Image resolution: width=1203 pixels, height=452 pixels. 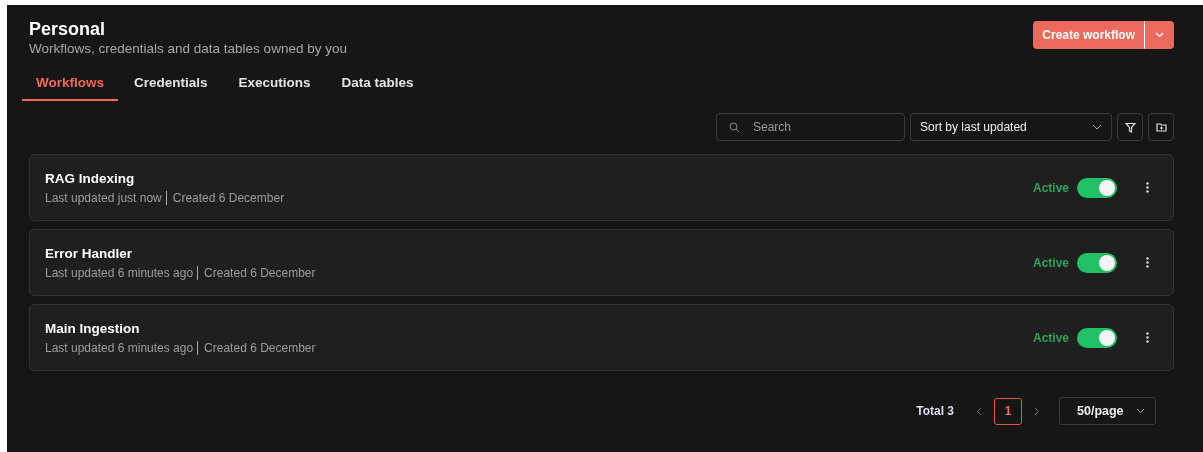 I want to click on chevron-left-icon, so click(x=979, y=411).